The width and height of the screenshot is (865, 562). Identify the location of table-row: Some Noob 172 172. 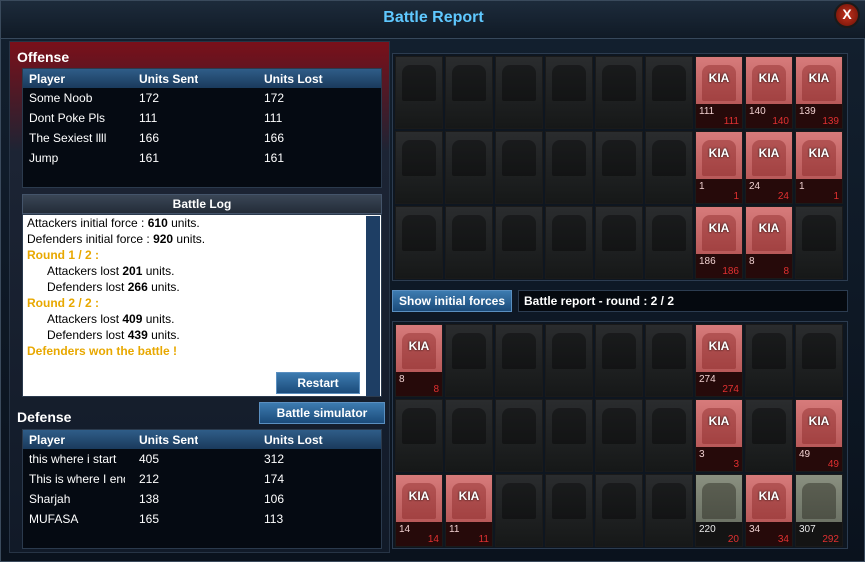
(202, 98).